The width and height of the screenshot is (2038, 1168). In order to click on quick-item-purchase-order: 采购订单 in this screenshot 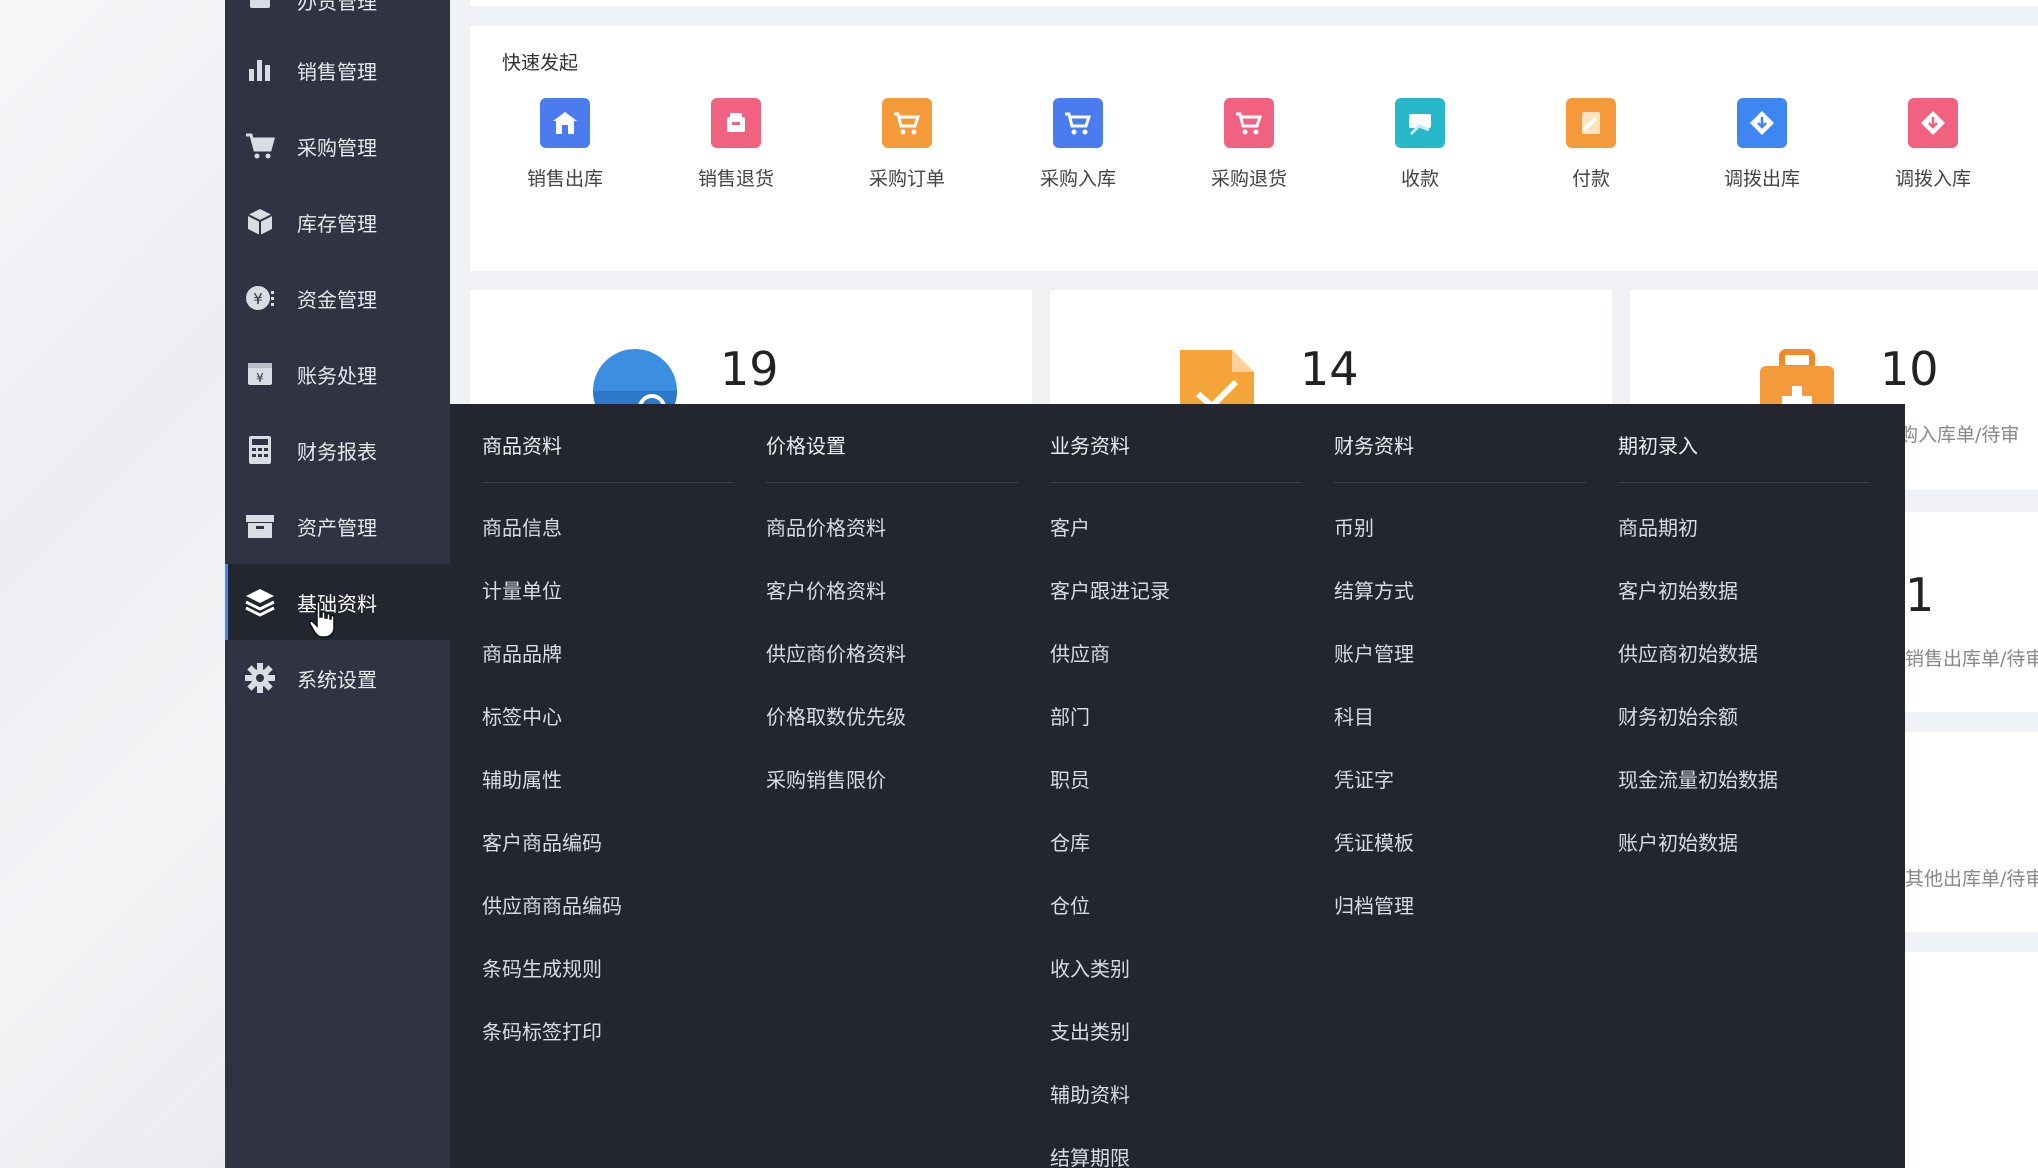, I will do `click(907, 144)`.